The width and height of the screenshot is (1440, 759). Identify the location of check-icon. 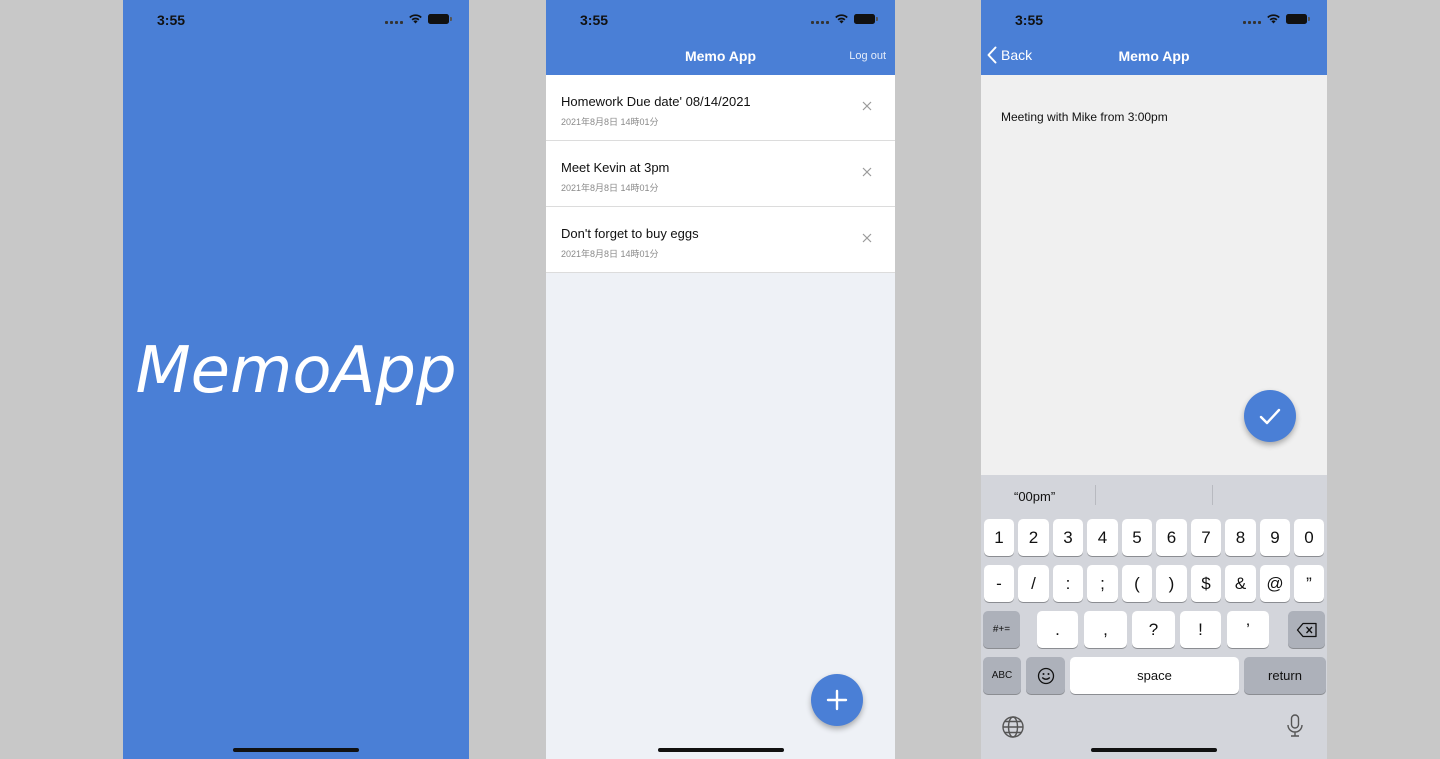
(1270, 416).